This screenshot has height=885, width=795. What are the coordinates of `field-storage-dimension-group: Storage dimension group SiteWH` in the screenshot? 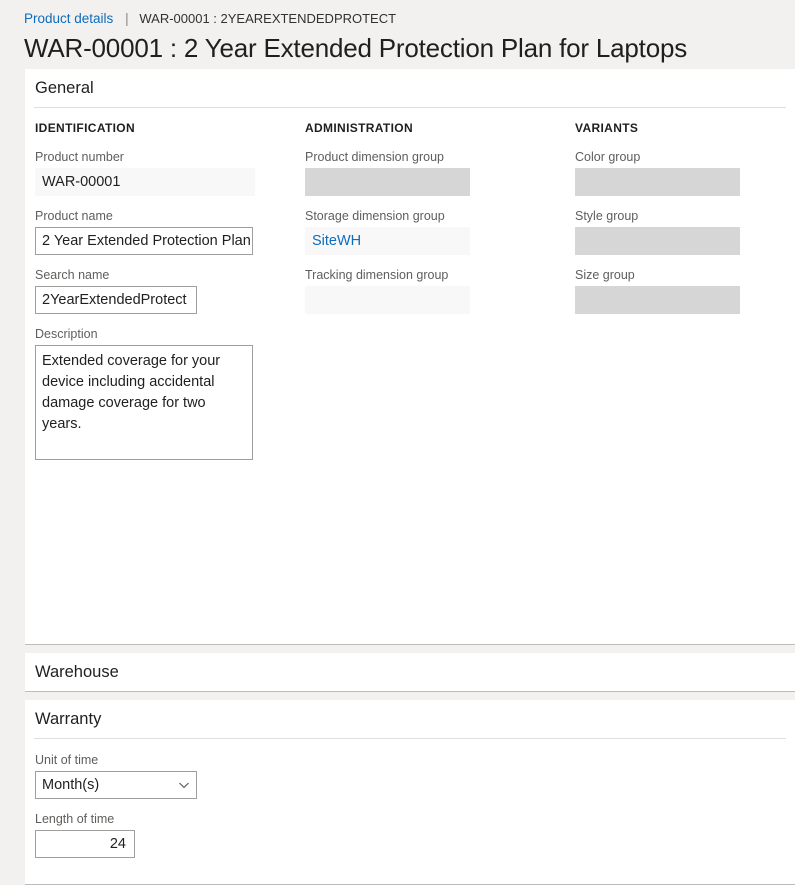 It's located at (440, 231).